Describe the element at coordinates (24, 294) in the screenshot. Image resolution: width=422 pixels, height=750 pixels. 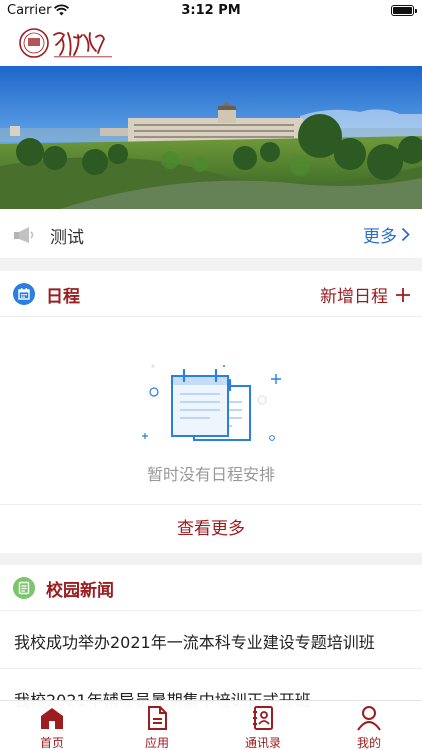
I see `calendar-icon` at that location.